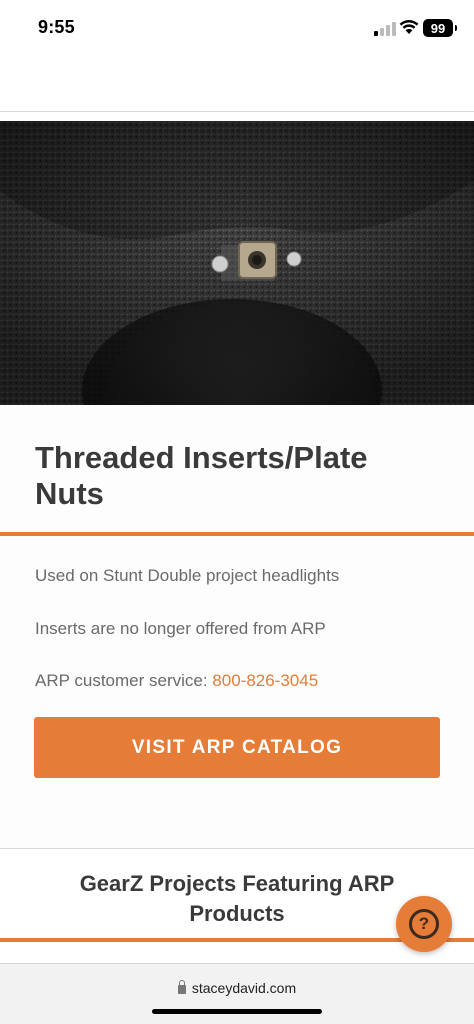 The width and height of the screenshot is (474, 1024). Describe the element at coordinates (385, 29) in the screenshot. I see `cellular-signal-icon` at that location.